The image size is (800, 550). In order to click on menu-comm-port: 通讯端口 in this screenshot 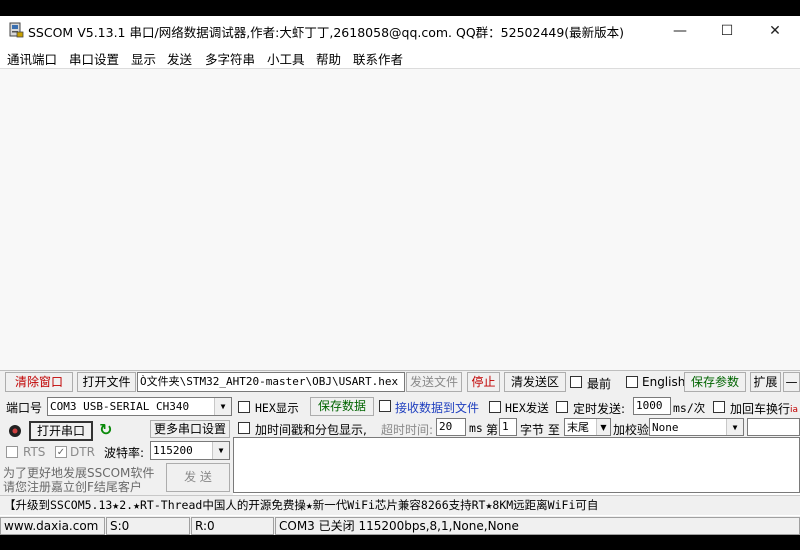, I will do `click(32, 58)`.